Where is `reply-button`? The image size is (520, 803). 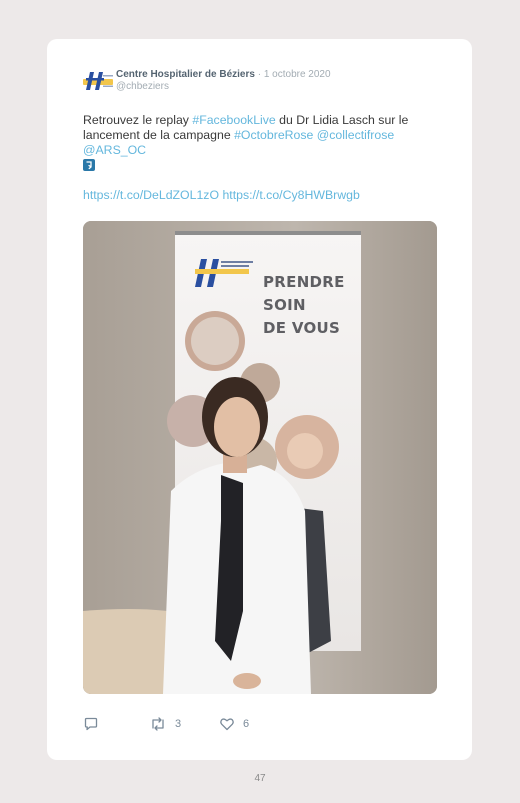 reply-button is located at coordinates (91, 724).